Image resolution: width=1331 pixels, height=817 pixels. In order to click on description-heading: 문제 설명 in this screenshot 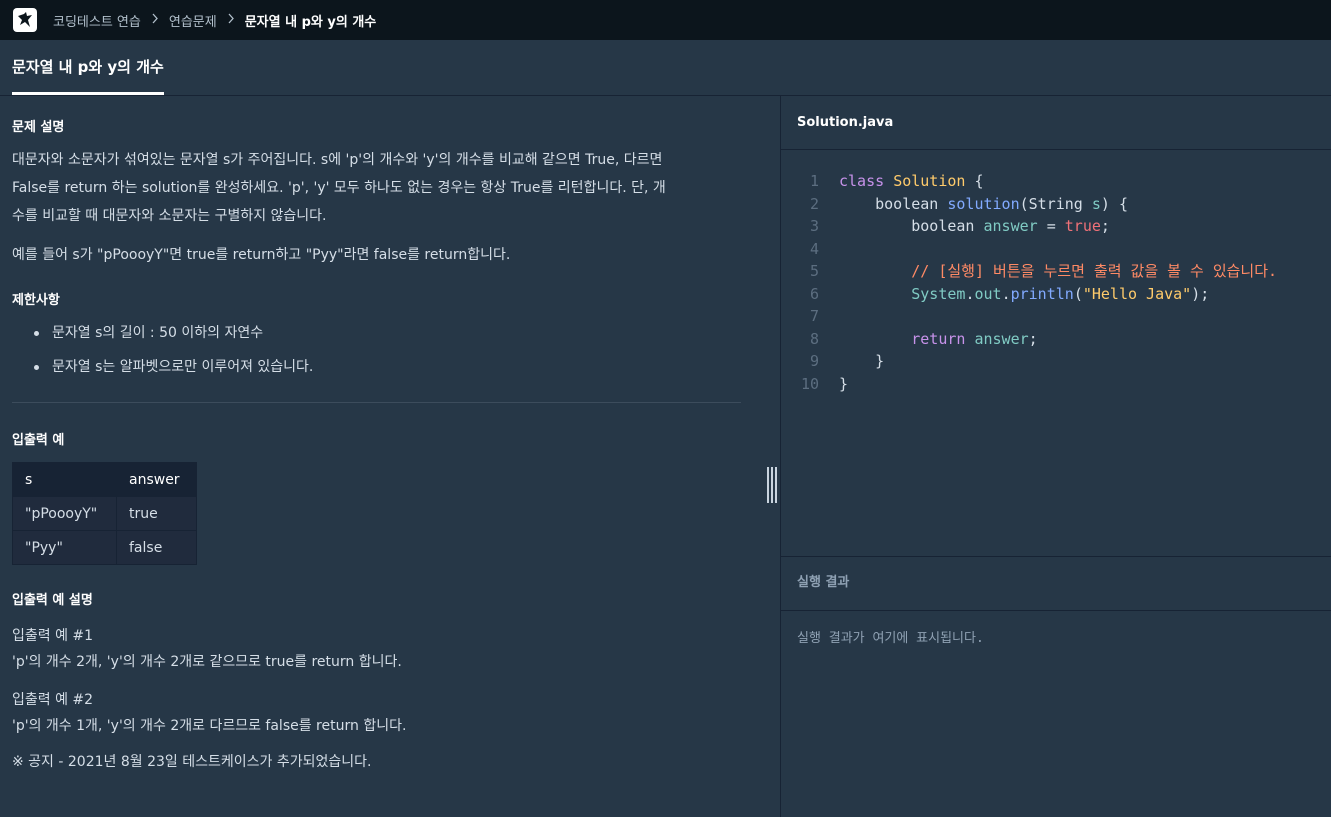, I will do `click(38, 127)`.